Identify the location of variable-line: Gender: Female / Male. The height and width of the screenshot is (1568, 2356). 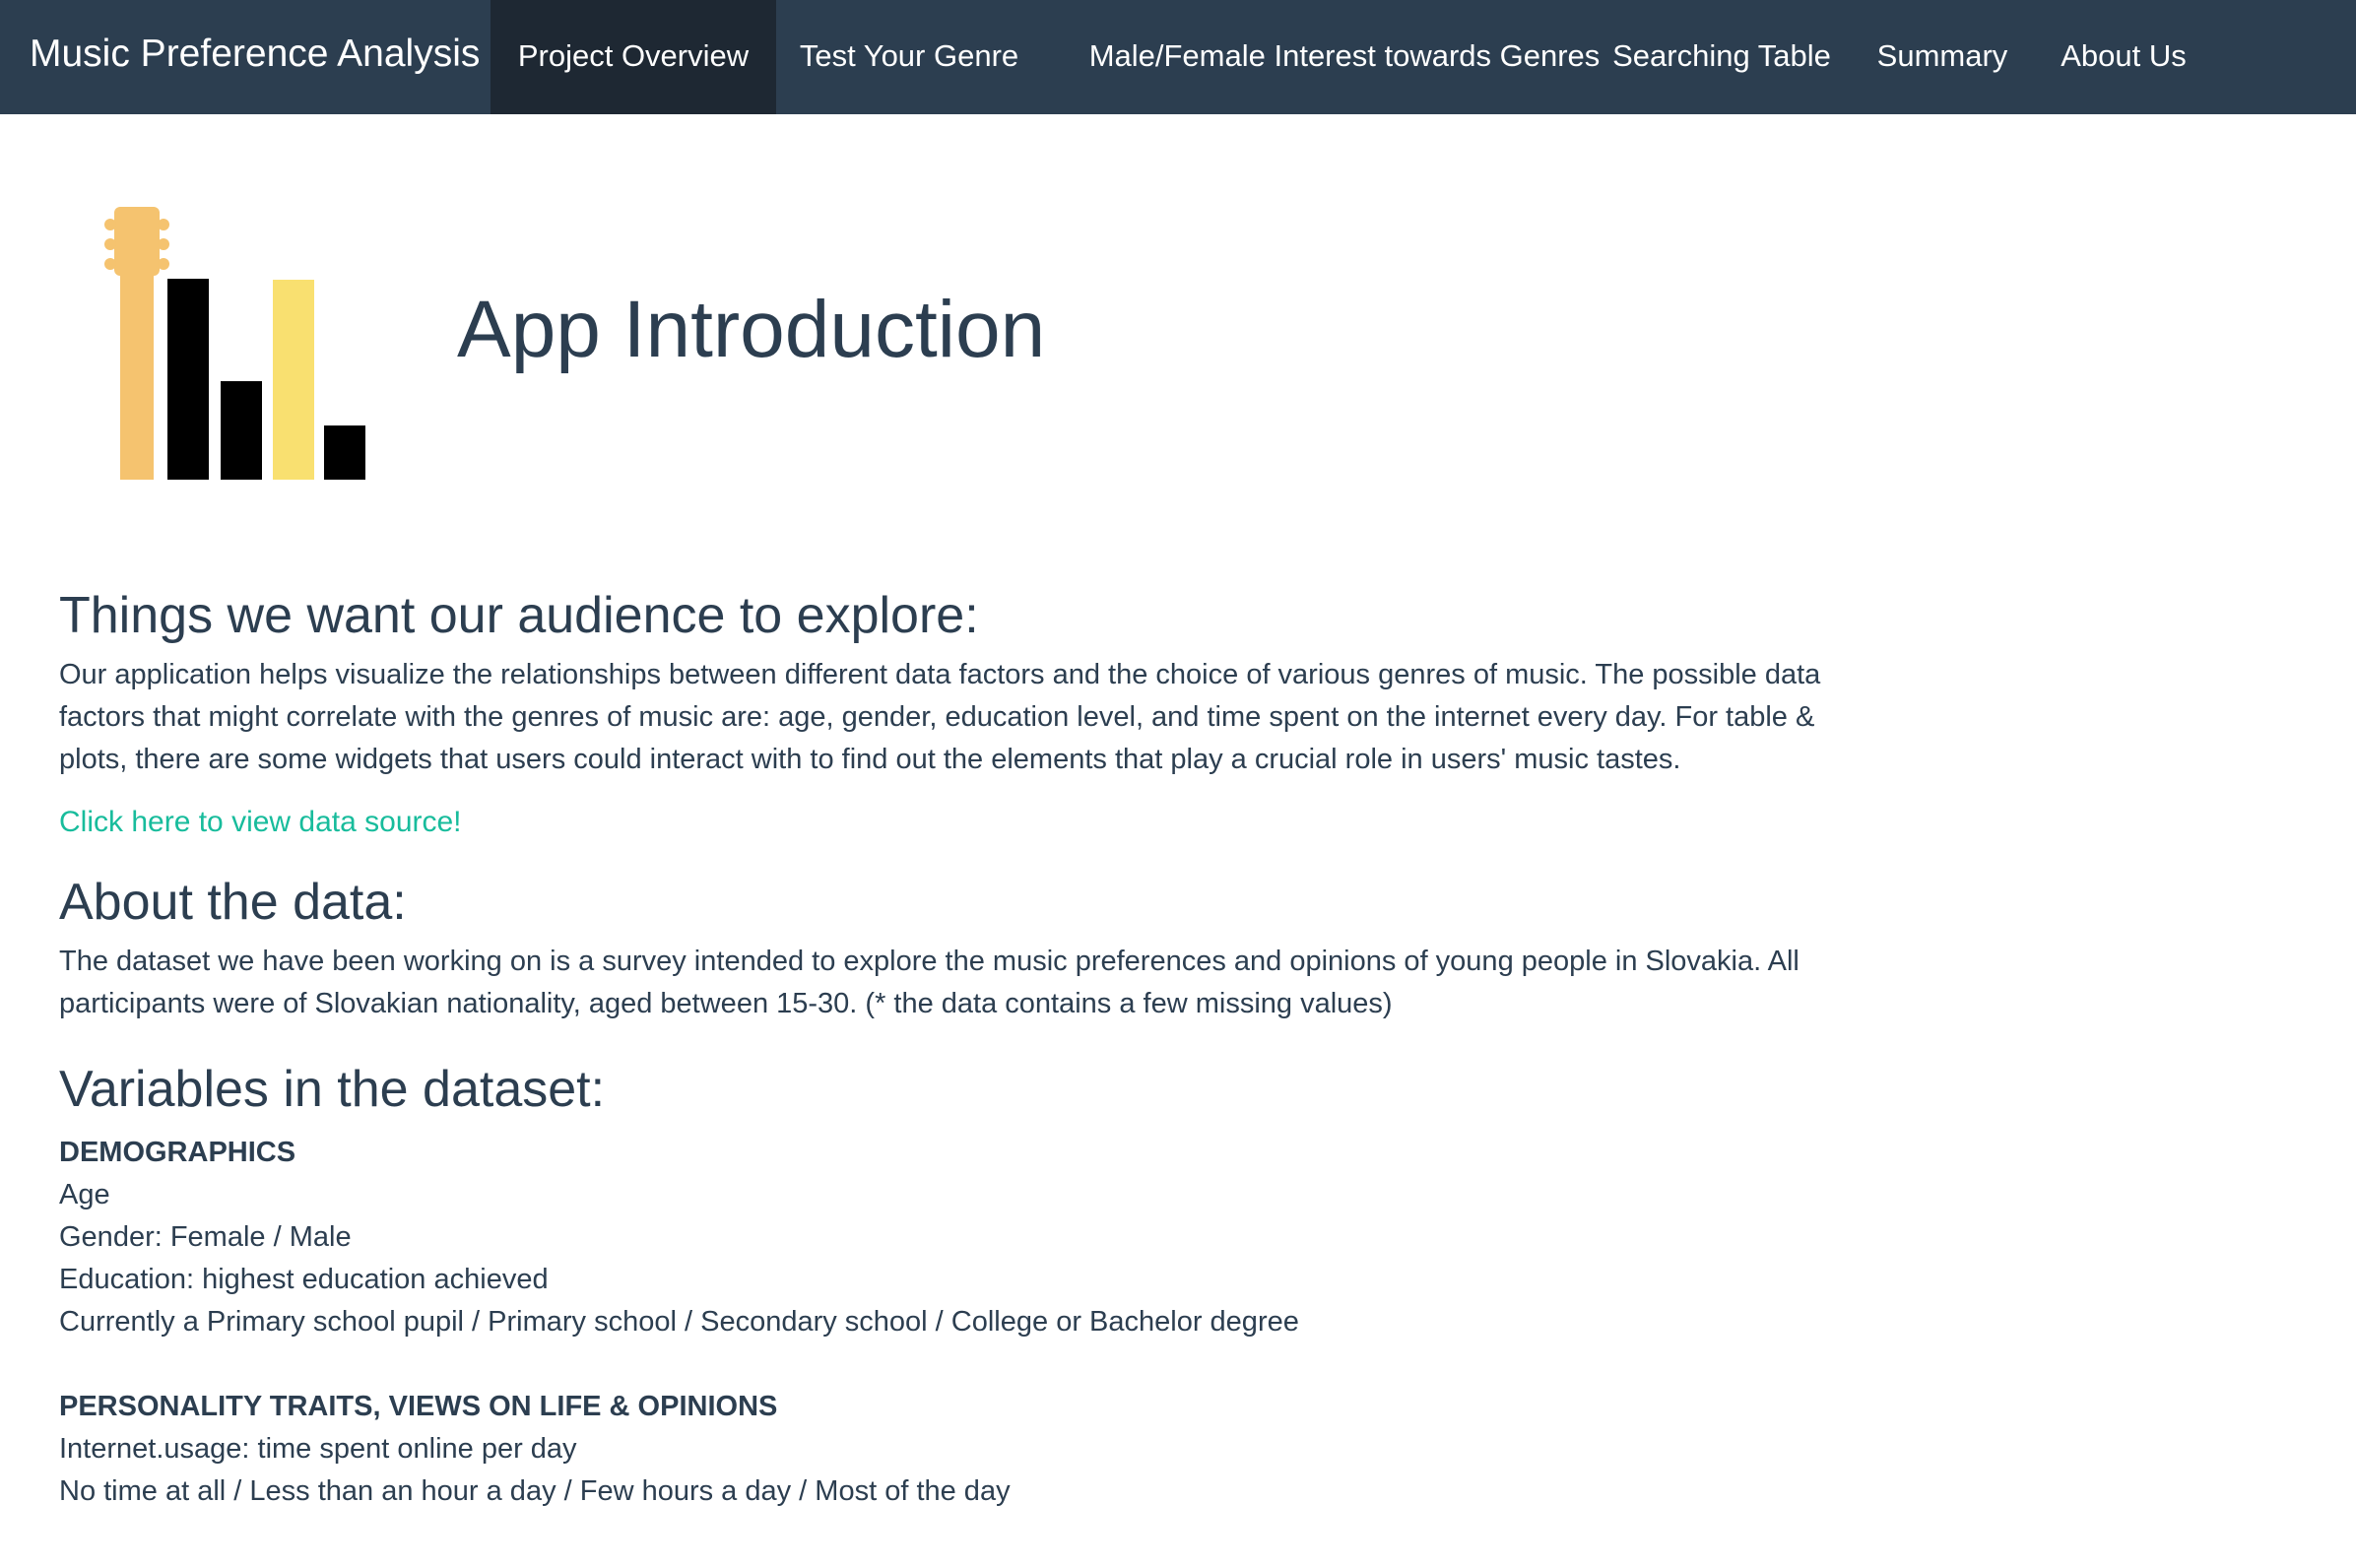
(205, 1237).